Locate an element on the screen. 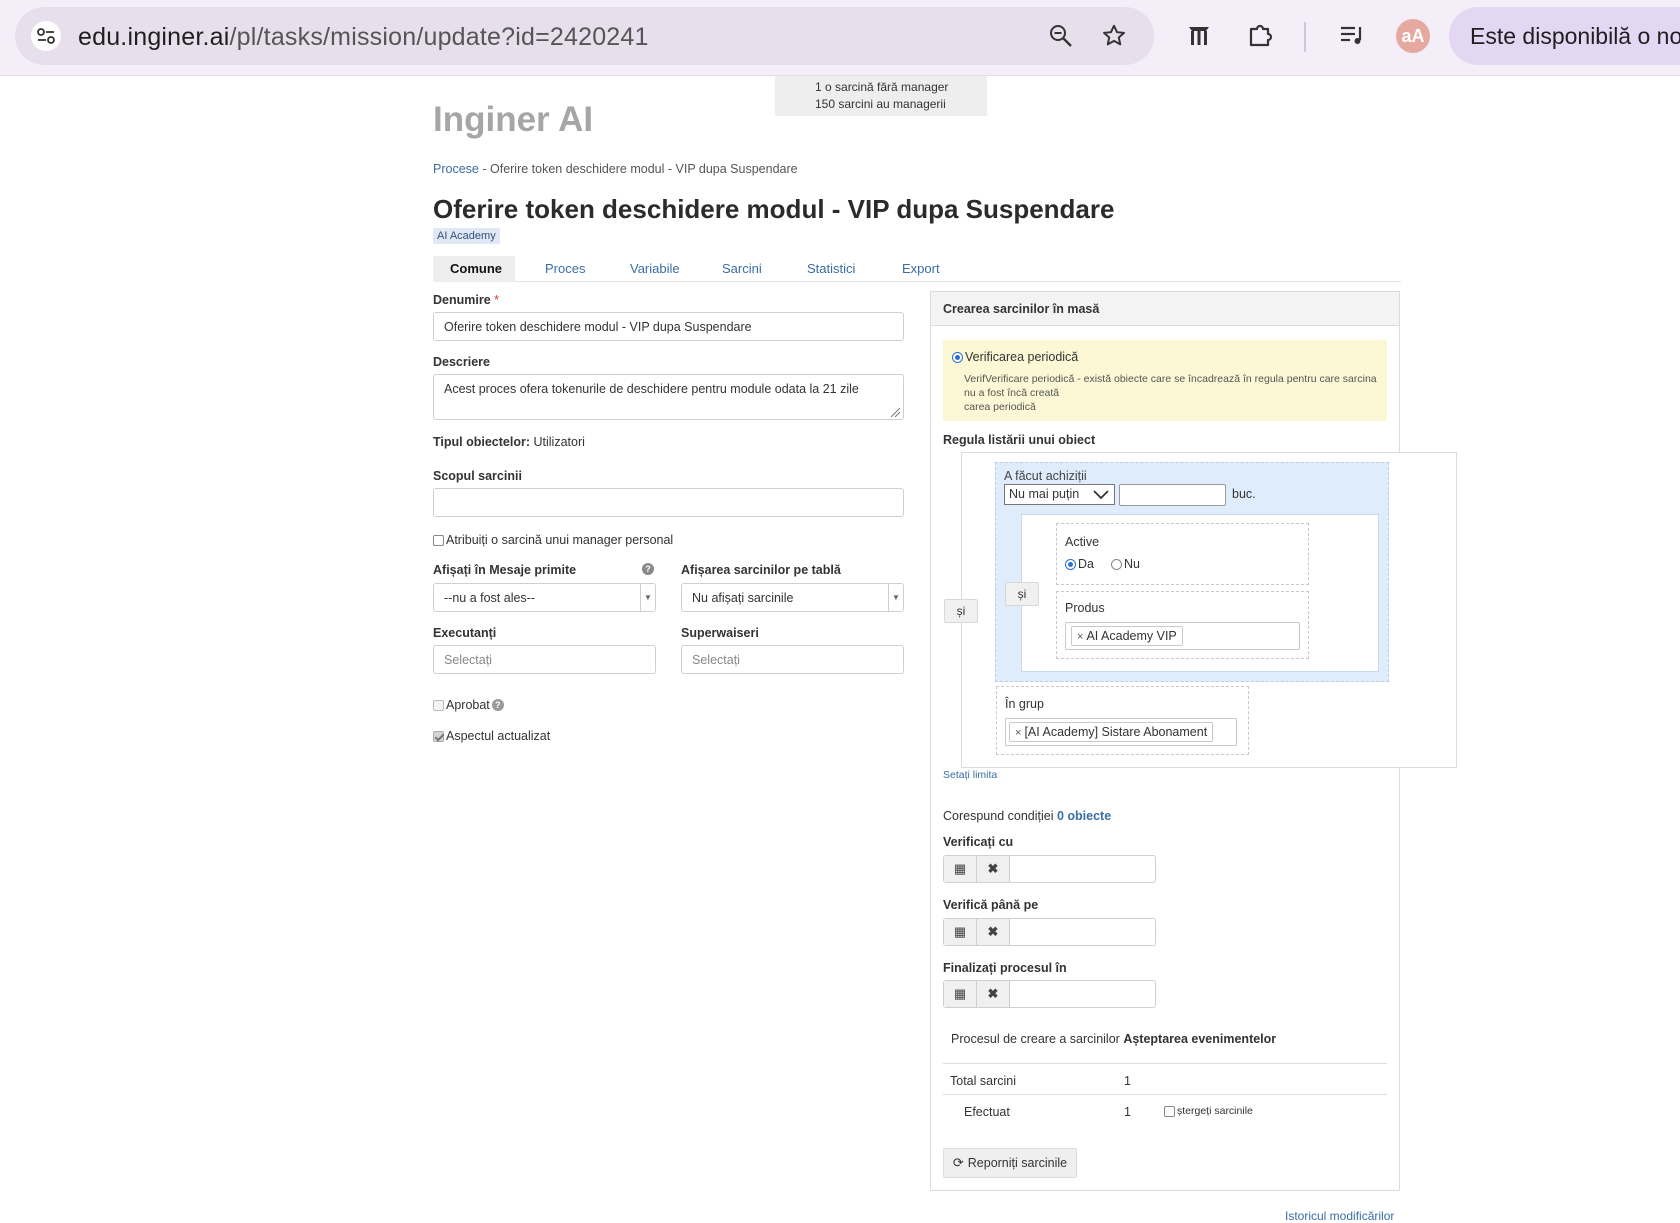 Image resolution: width=1680 pixels, height=1223 pixels. active-yes-label: Da is located at coordinates (1086, 564).